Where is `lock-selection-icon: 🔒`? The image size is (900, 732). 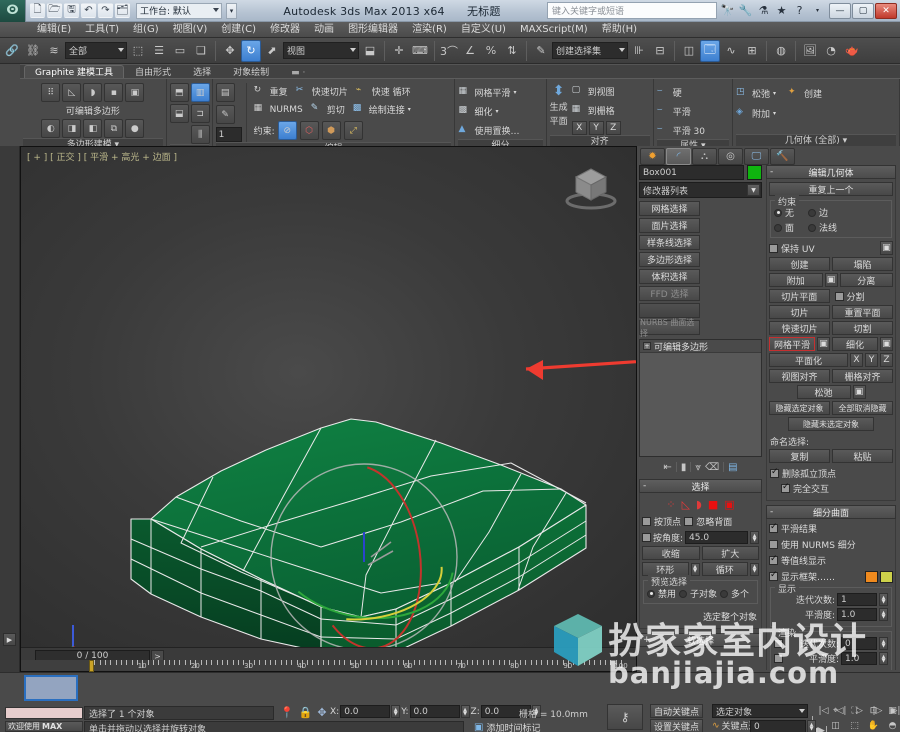
lock-selection-icon: 🔒 is located at coordinates (306, 712).